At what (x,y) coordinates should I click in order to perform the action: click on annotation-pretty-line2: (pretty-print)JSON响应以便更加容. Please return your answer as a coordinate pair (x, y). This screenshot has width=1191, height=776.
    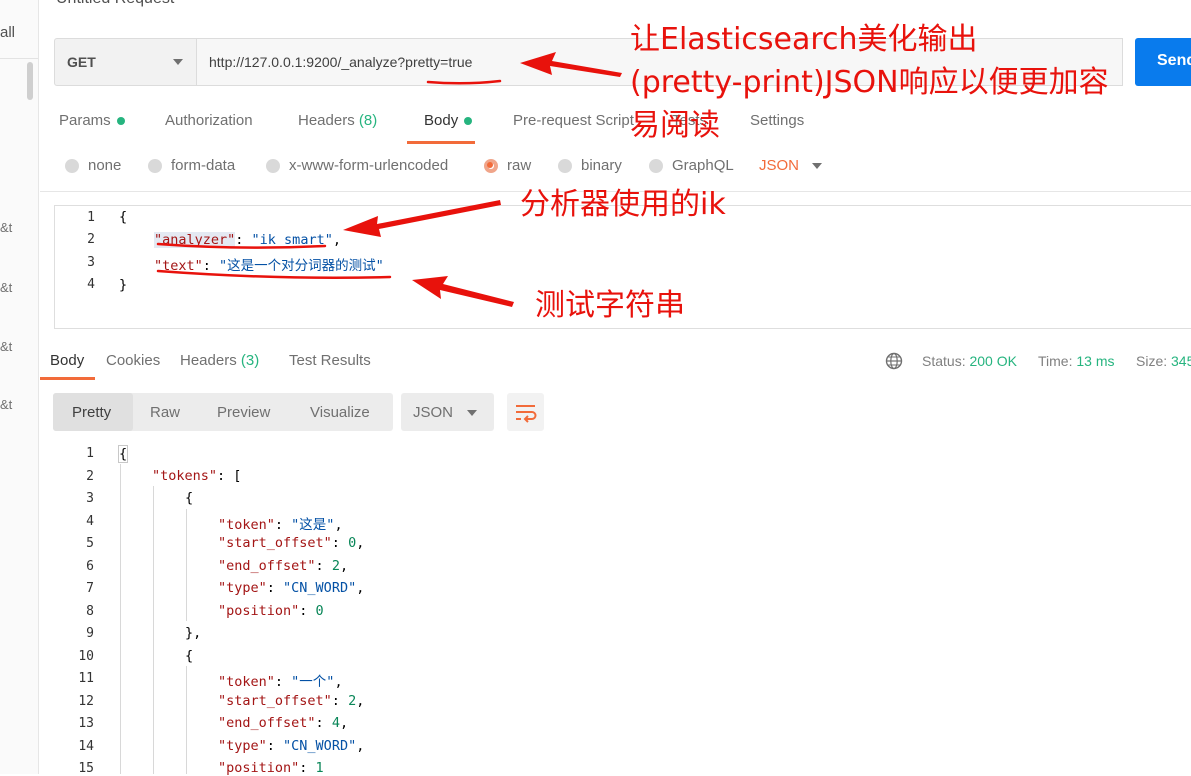
    Looking at the image, I should click on (869, 82).